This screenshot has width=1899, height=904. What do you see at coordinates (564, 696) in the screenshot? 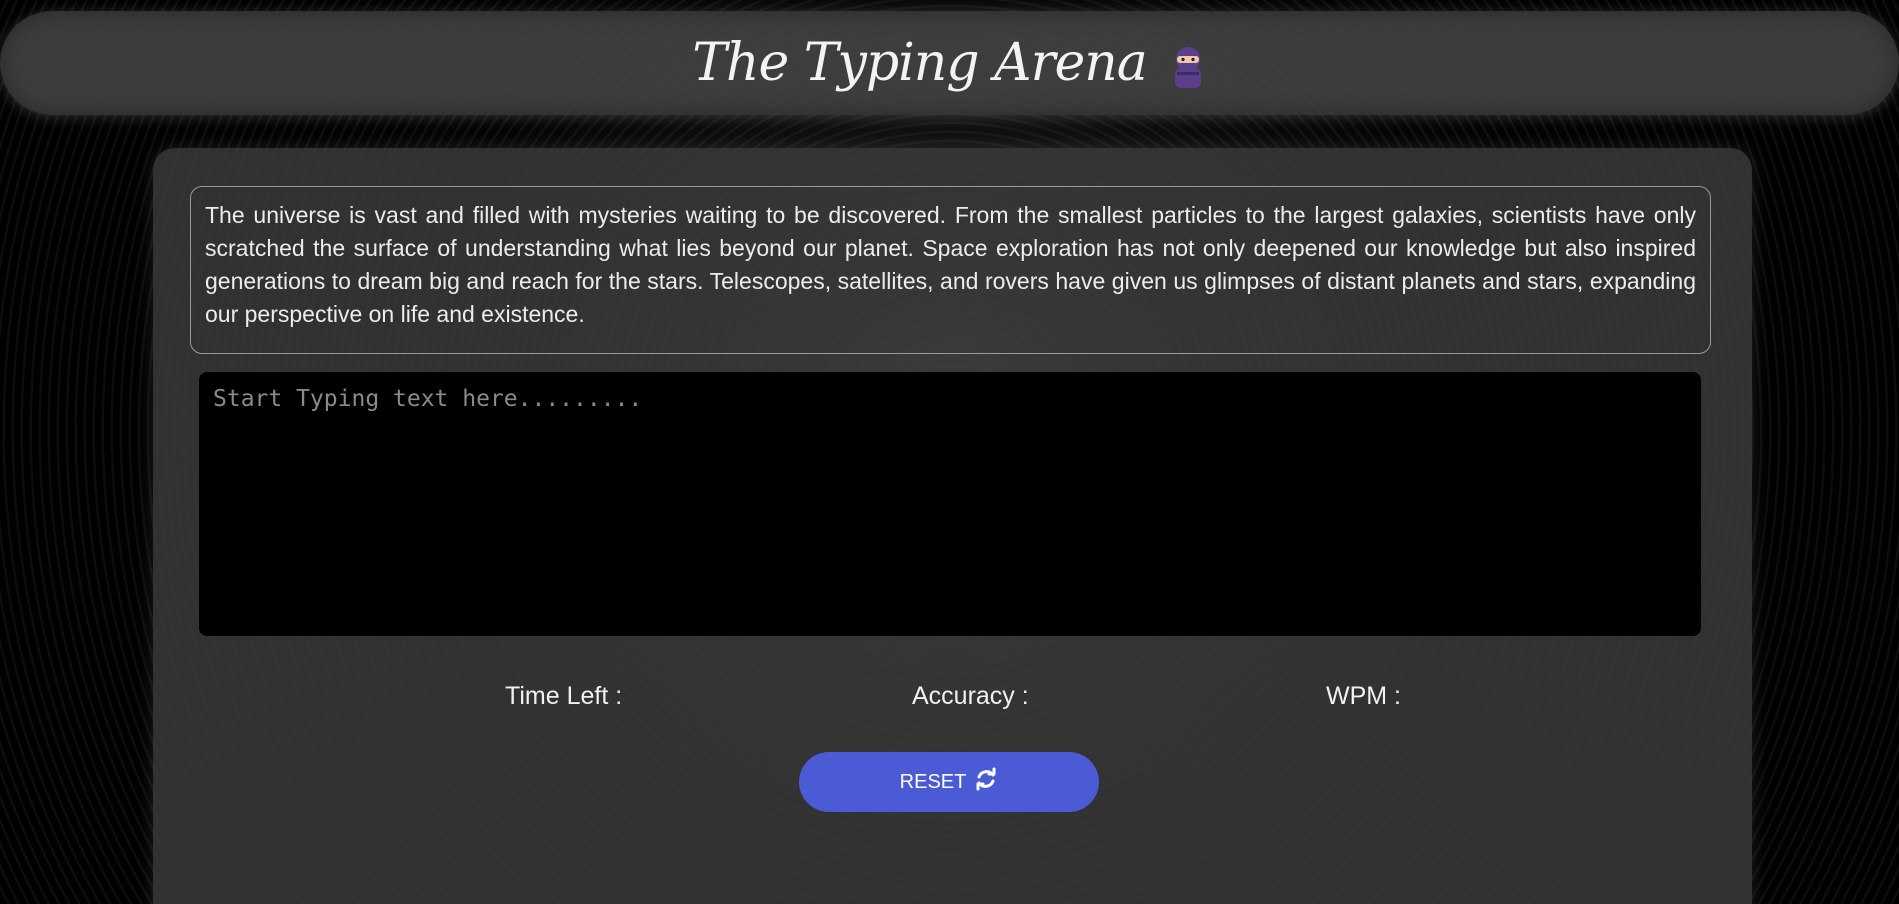
I see `time-left-label: Time Left :` at bounding box center [564, 696].